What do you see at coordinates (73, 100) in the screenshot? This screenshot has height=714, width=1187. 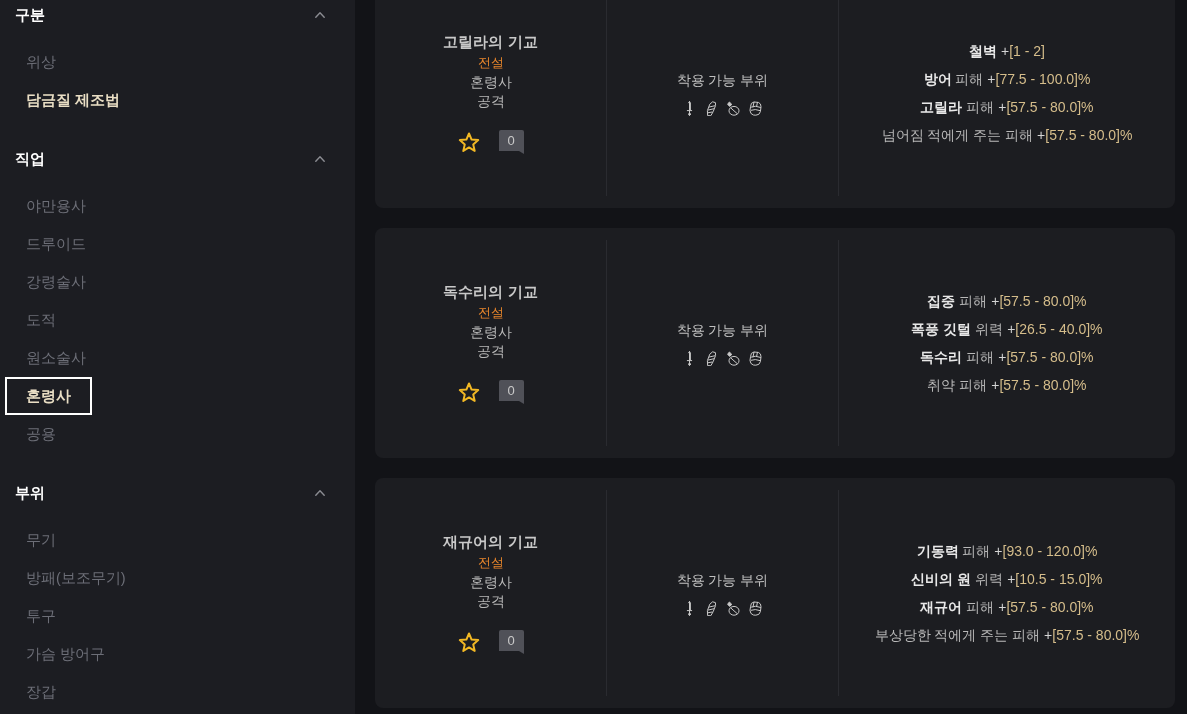 I see `sidebar-item: 담금질 제조법` at bounding box center [73, 100].